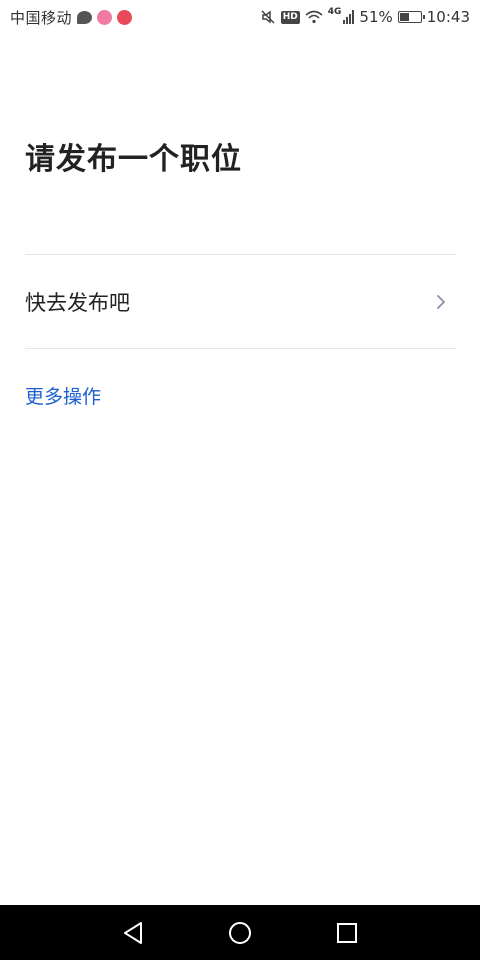  What do you see at coordinates (240, 348) in the screenshot?
I see `divider-bottom` at bounding box center [240, 348].